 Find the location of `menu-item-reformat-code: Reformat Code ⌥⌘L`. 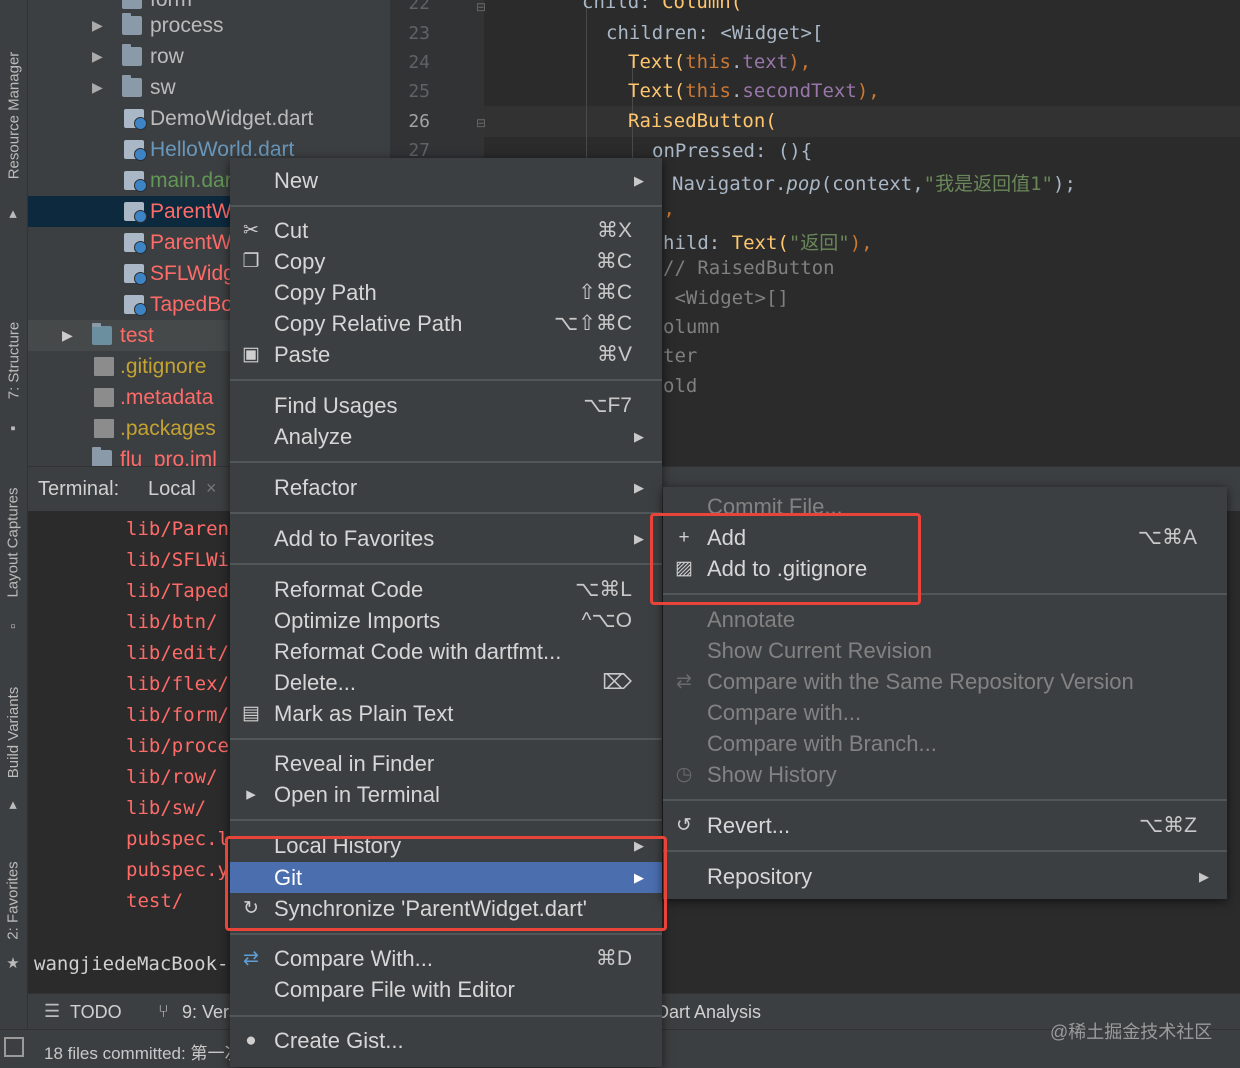

menu-item-reformat-code: Reformat Code ⌥⌘L is located at coordinates (446, 589).